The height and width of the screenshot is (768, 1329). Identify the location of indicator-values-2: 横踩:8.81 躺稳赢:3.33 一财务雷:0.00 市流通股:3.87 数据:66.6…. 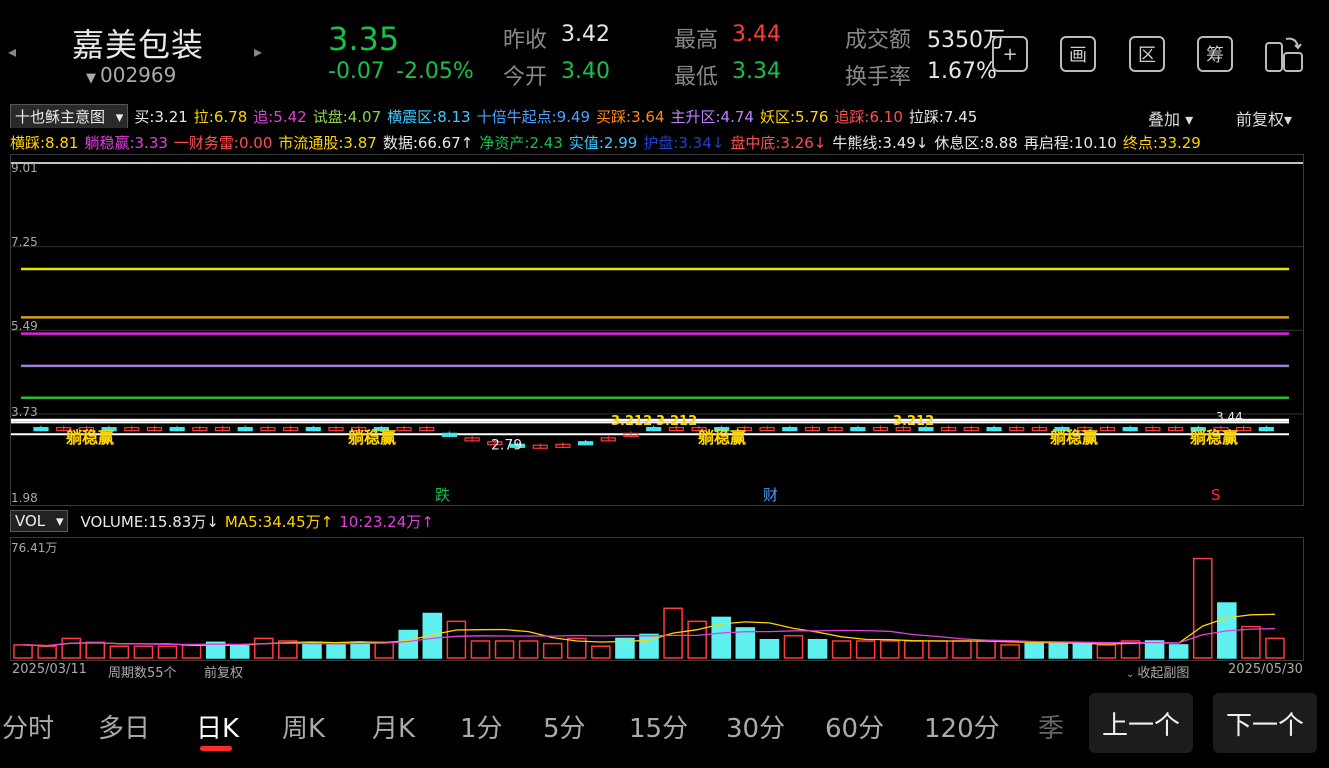
(608, 142).